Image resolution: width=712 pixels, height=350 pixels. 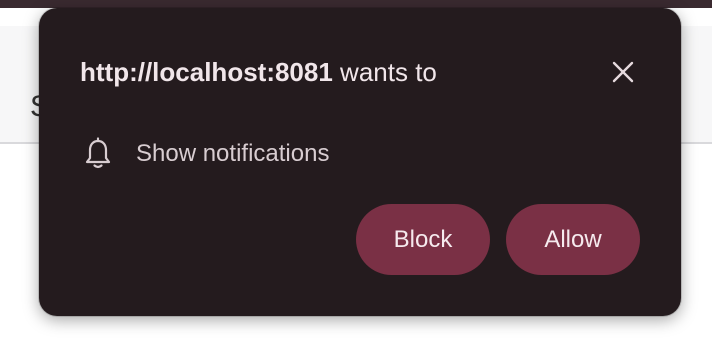 I want to click on permission-request-title: http://localhost:8081 wants to, so click(x=258, y=72).